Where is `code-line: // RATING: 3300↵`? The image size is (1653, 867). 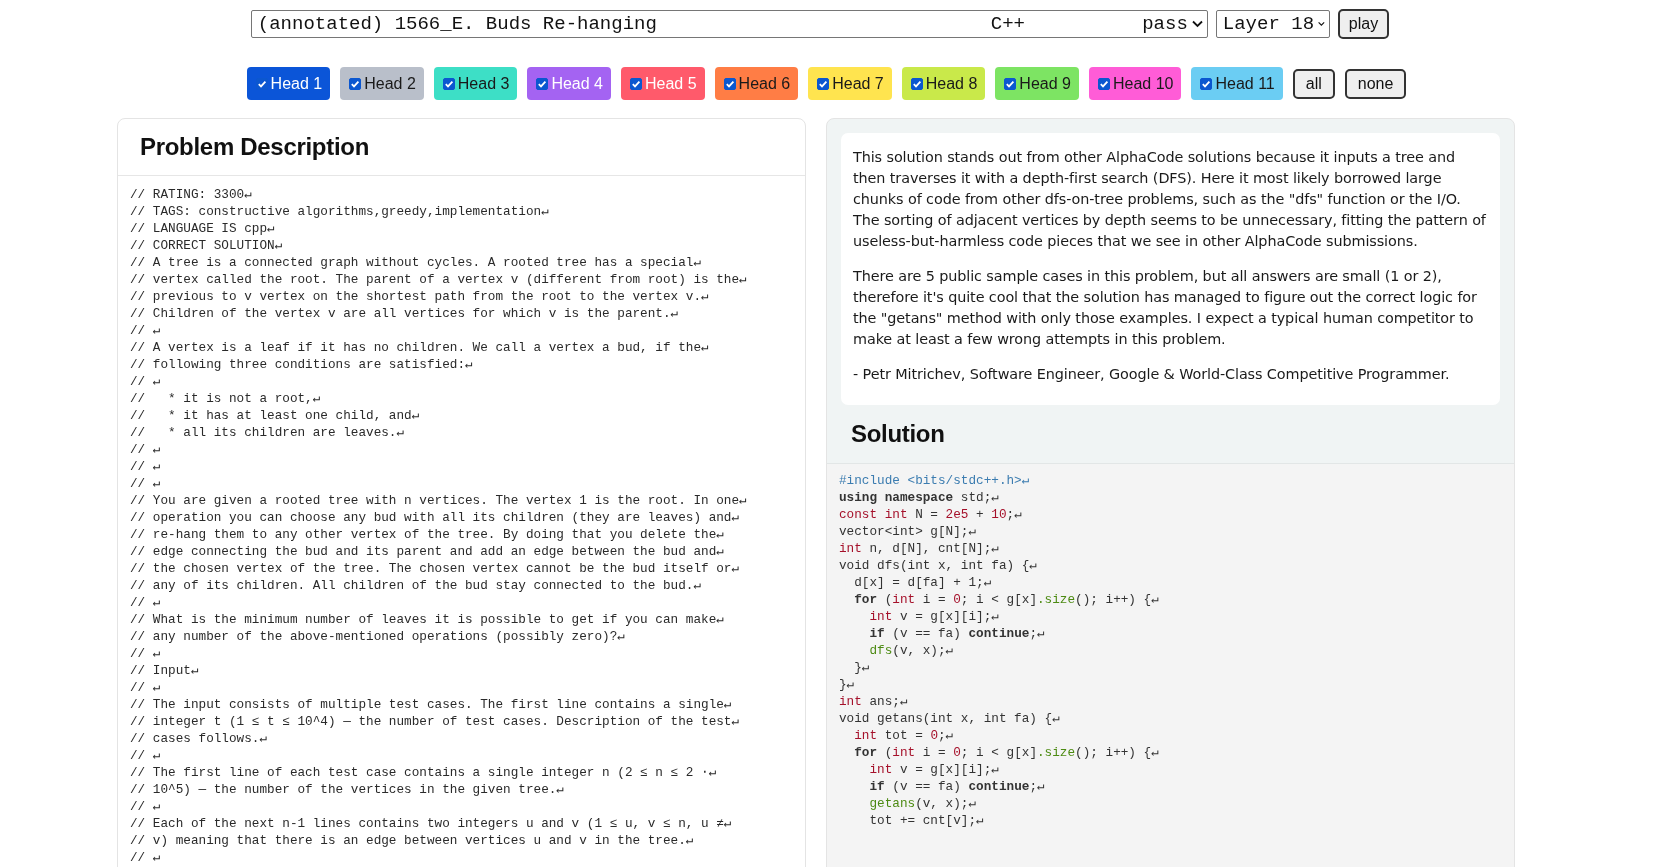 code-line: // RATING: 3300↵ is located at coordinates (191, 194).